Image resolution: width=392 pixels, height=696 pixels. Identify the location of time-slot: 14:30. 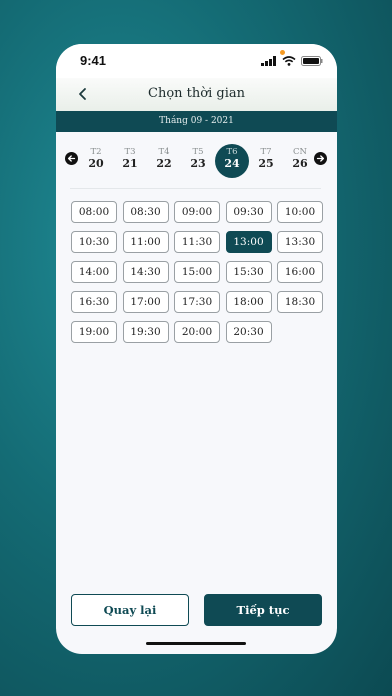
(145, 272).